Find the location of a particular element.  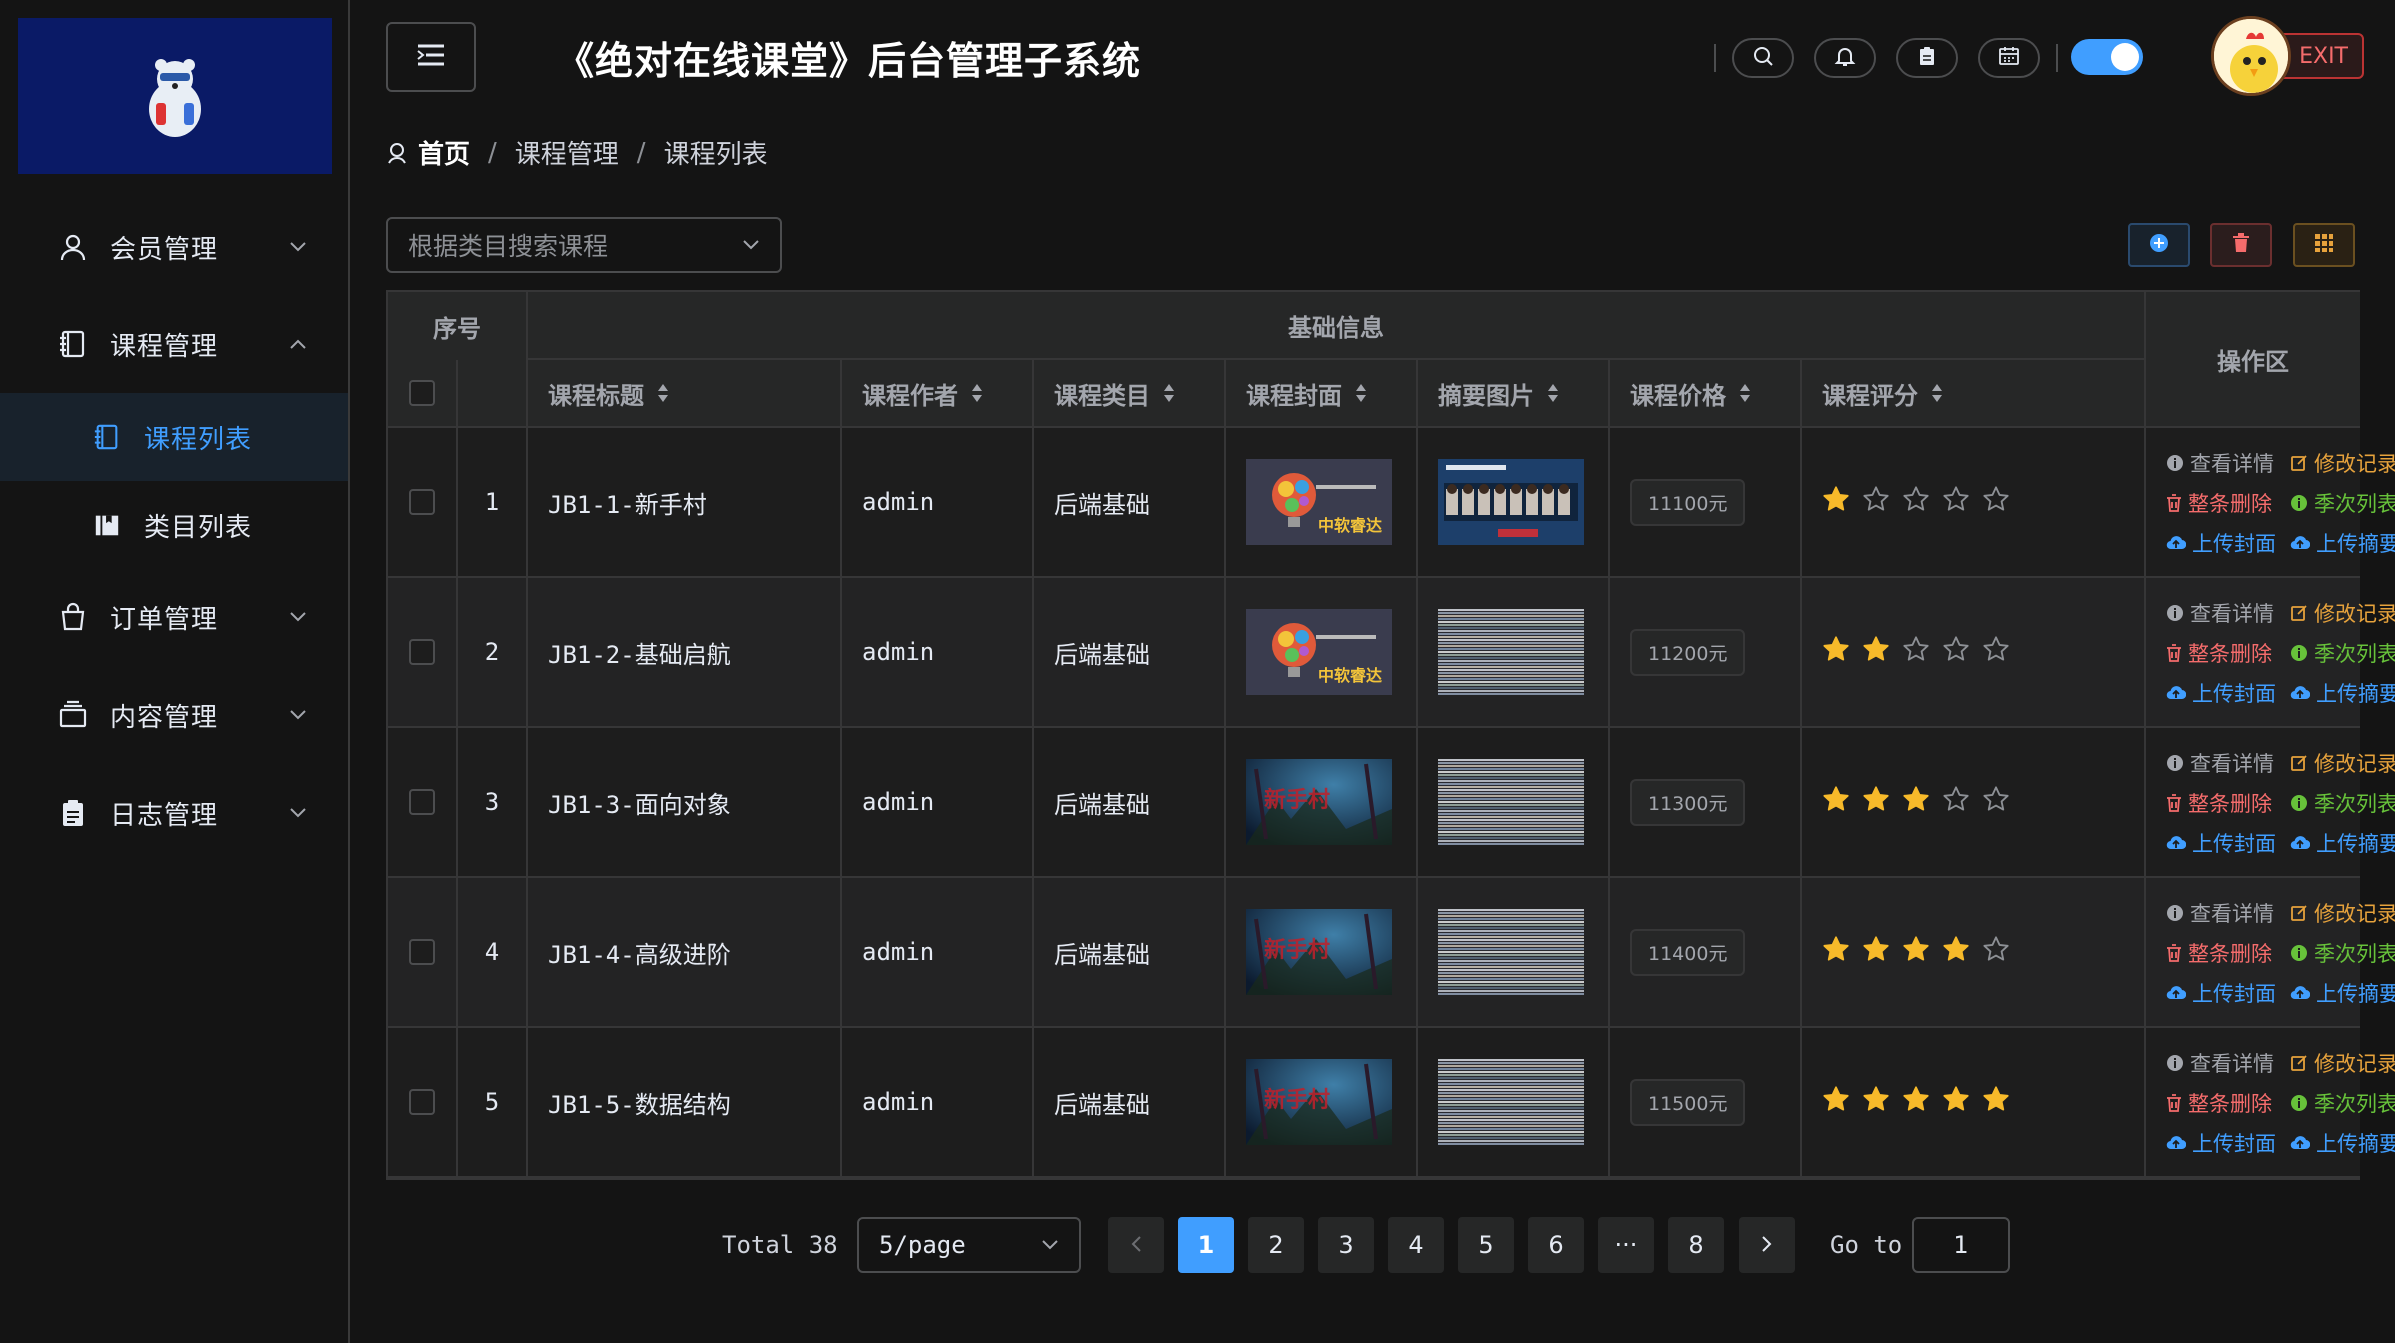

category-search-select: 根据类目搜索课程 is located at coordinates (584, 245).